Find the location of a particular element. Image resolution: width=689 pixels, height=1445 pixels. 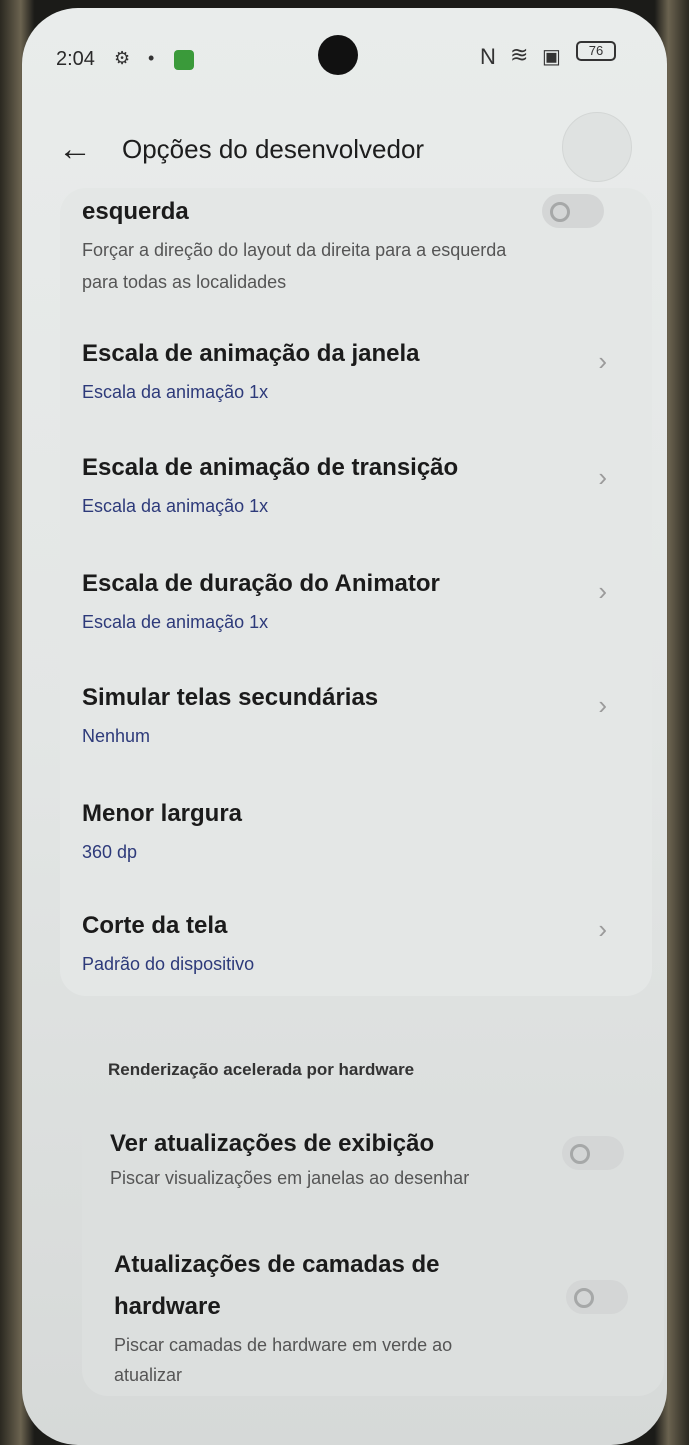

row-title: esquerda is located at coordinates (135, 211).